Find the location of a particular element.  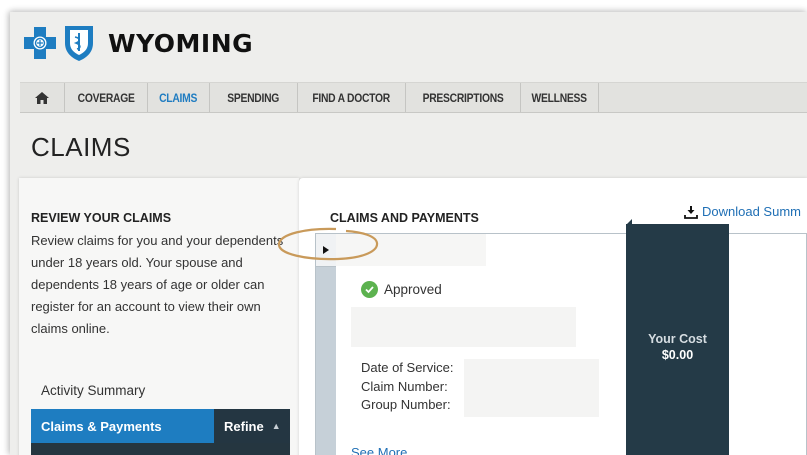

download-summary-label: Download Summ is located at coordinates (751, 211).